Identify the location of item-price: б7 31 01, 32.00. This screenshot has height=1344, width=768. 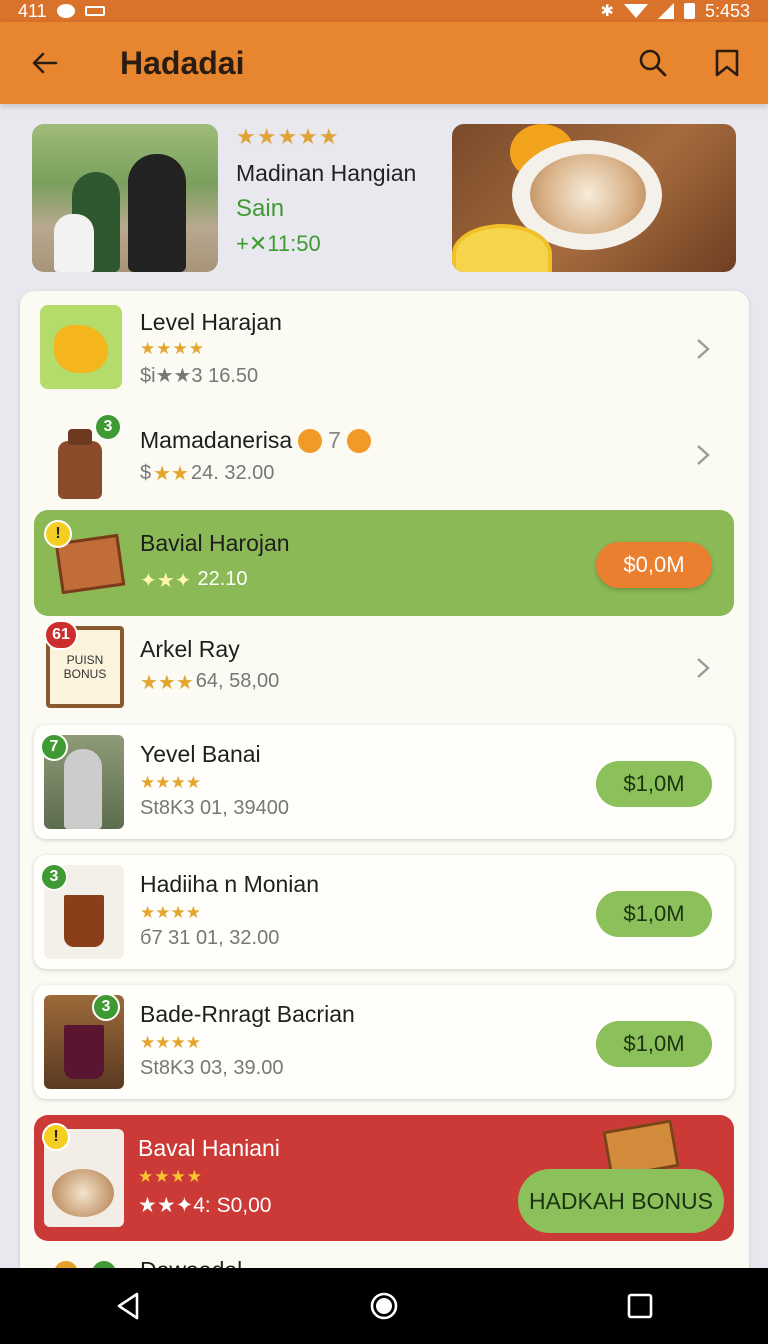
(210, 938).